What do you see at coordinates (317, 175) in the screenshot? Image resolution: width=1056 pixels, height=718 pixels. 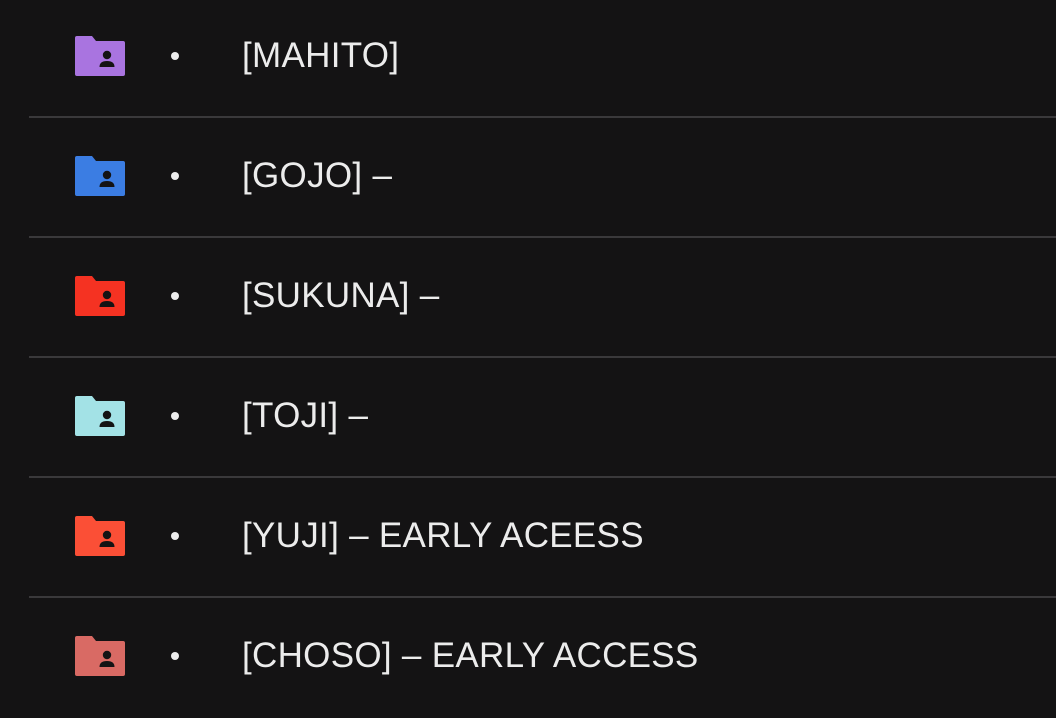 I see `list-item-label: [GOJO] –` at bounding box center [317, 175].